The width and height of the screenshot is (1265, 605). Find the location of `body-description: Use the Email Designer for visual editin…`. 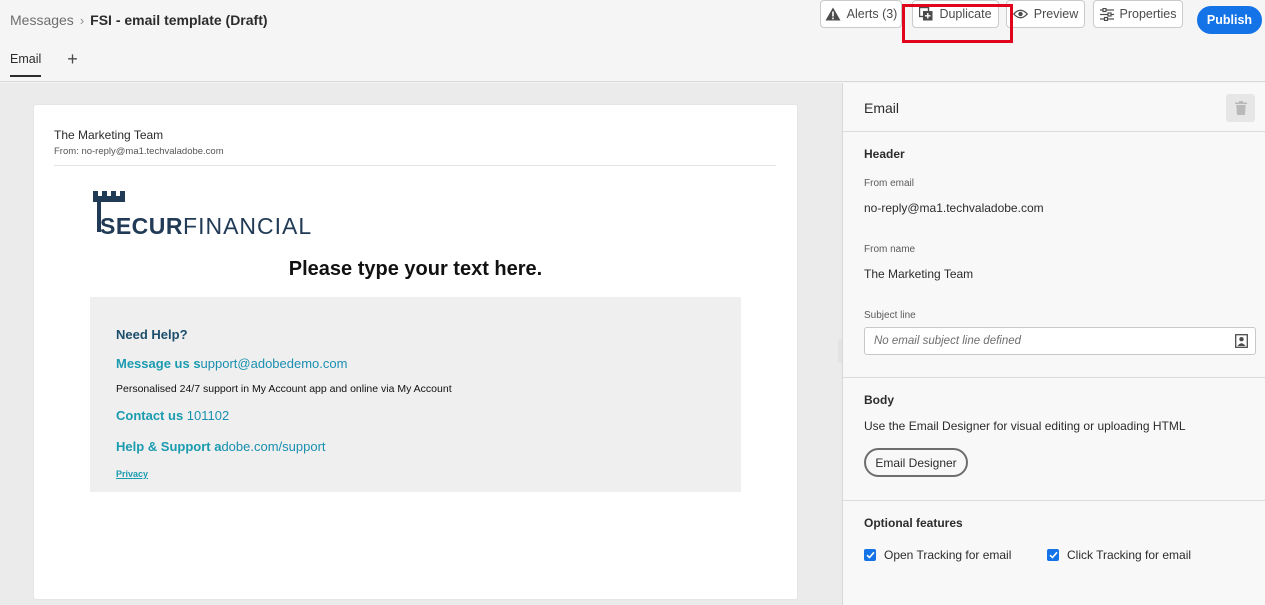

body-description: Use the Email Designer for visual editin… is located at coordinates (1025, 426).